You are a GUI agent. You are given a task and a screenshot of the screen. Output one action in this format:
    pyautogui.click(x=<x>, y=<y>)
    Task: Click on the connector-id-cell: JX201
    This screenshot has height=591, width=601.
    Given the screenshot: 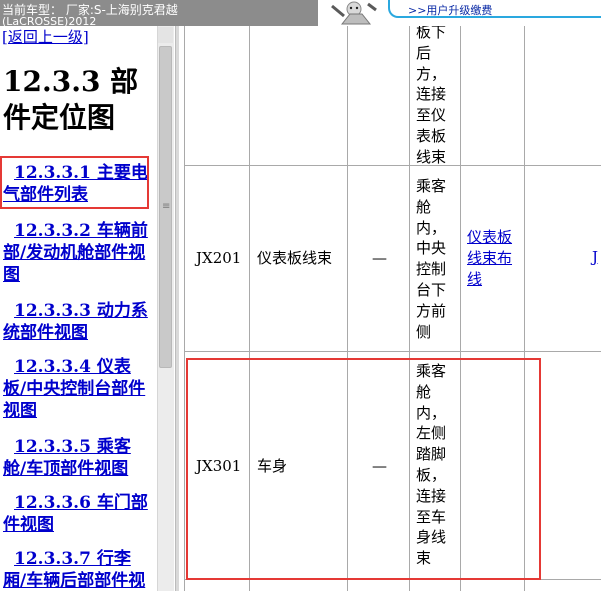 What is the action you would take?
    pyautogui.click(x=219, y=258)
    